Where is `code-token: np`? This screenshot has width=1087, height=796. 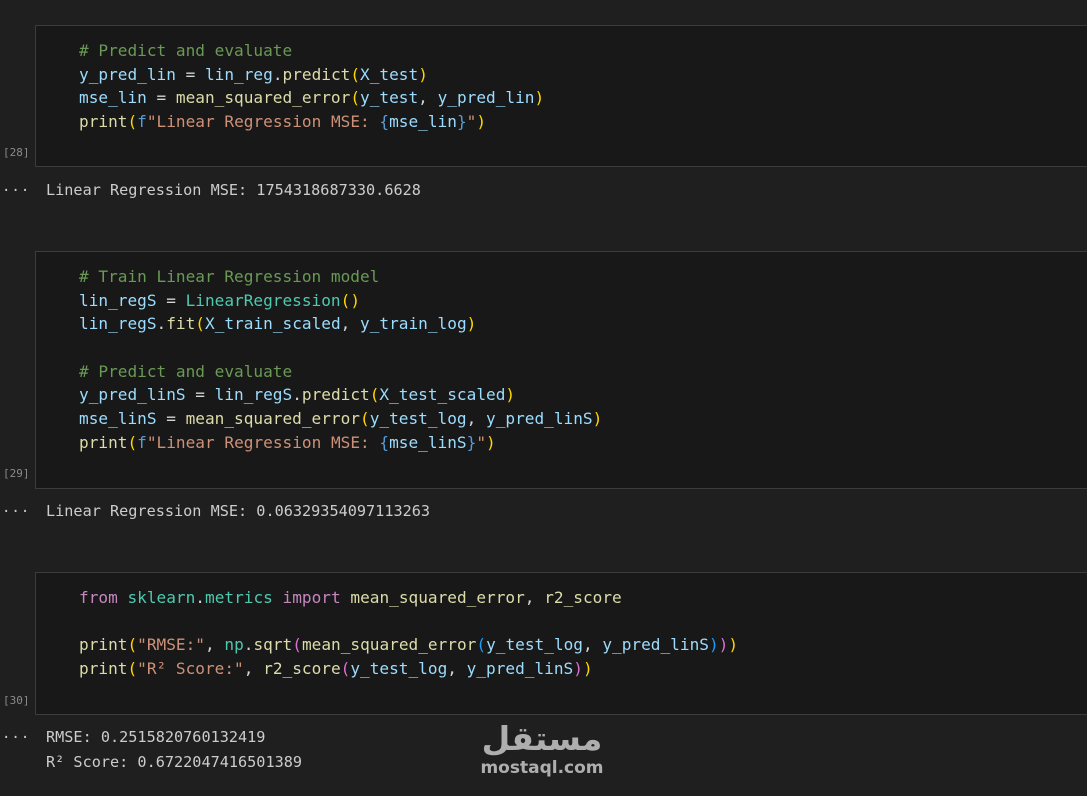
code-token: np is located at coordinates (234, 645).